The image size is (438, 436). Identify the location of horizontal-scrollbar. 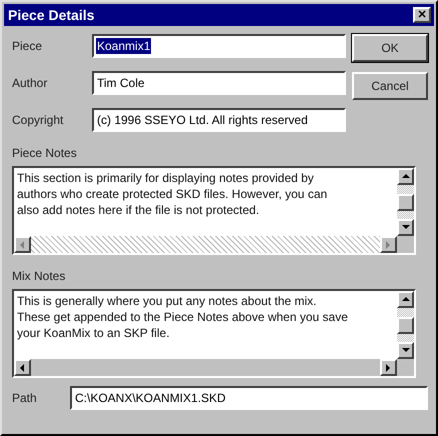
(205, 367).